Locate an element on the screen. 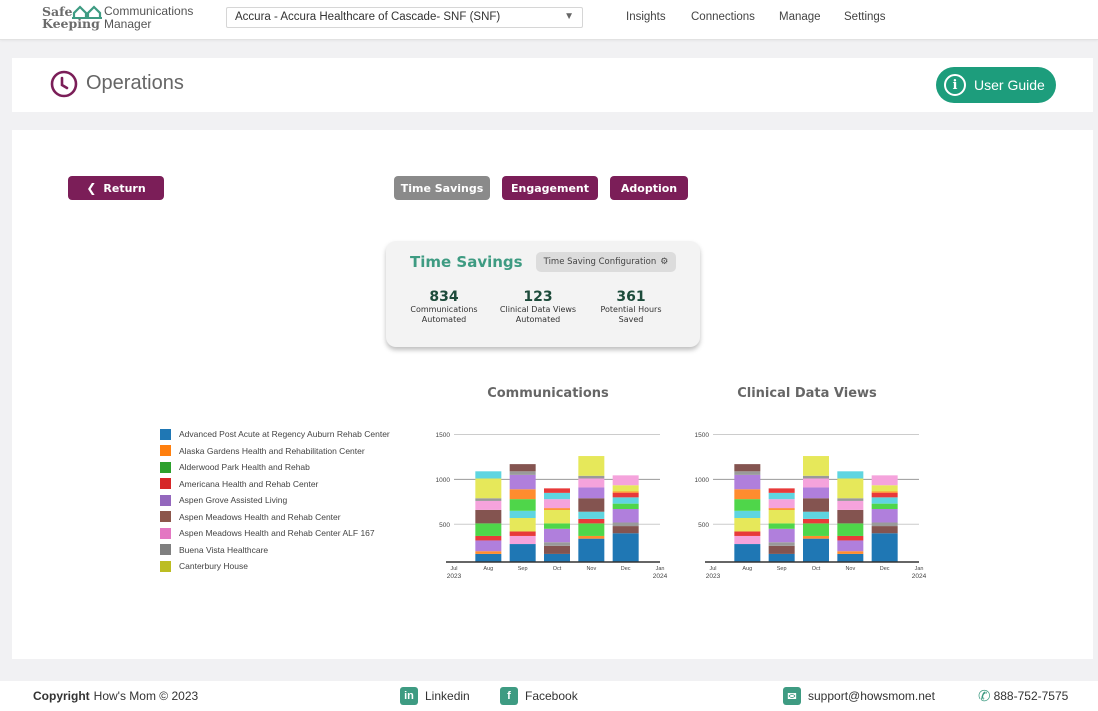  app-name-line2: Manager is located at coordinates (128, 24).